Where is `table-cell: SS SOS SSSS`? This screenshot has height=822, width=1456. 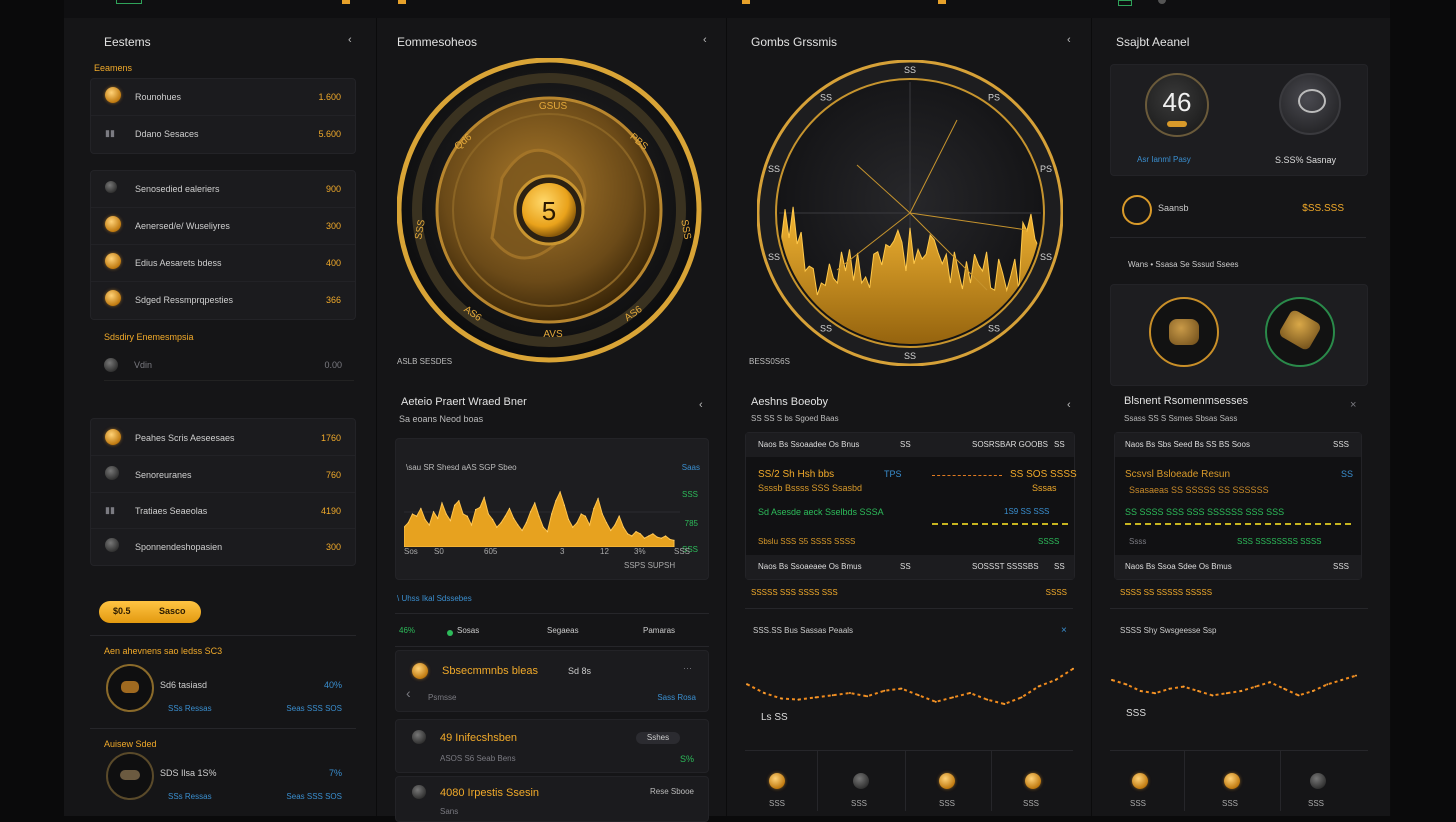 table-cell: SS SOS SSSS is located at coordinates (1043, 474).